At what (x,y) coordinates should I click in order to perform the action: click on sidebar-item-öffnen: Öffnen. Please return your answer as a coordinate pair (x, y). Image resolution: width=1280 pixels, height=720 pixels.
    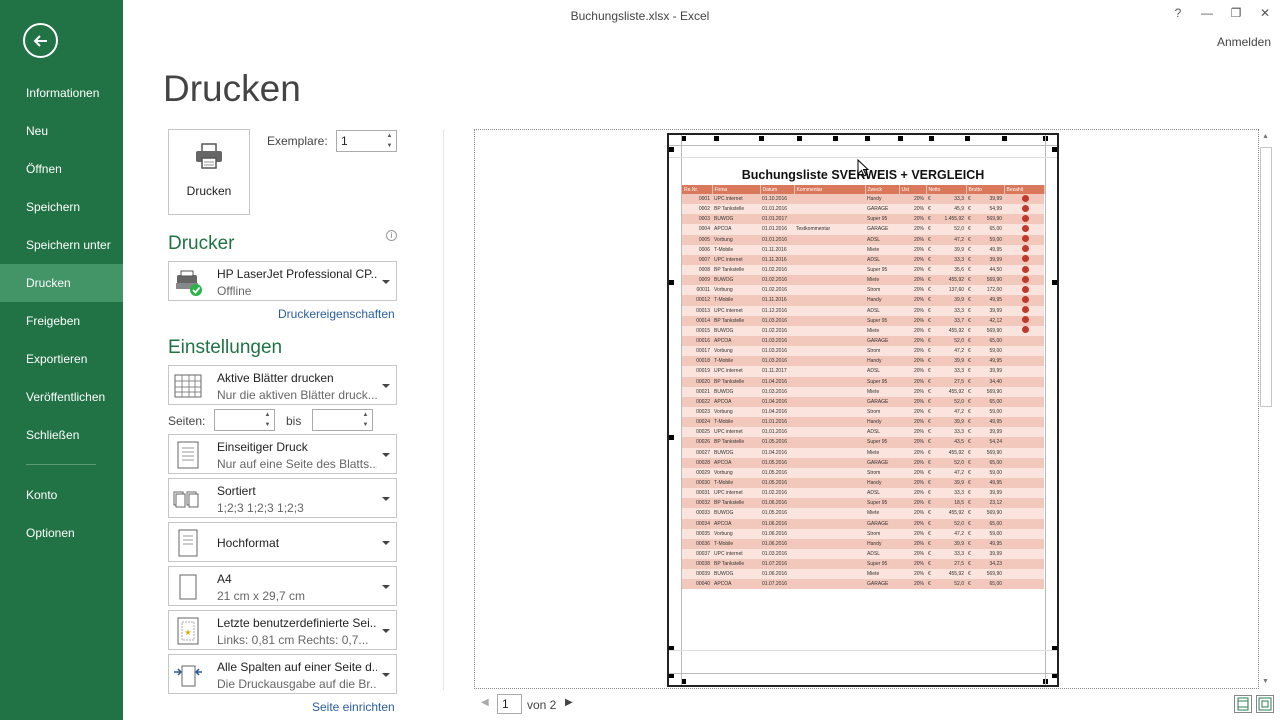
    Looking at the image, I should click on (61, 169).